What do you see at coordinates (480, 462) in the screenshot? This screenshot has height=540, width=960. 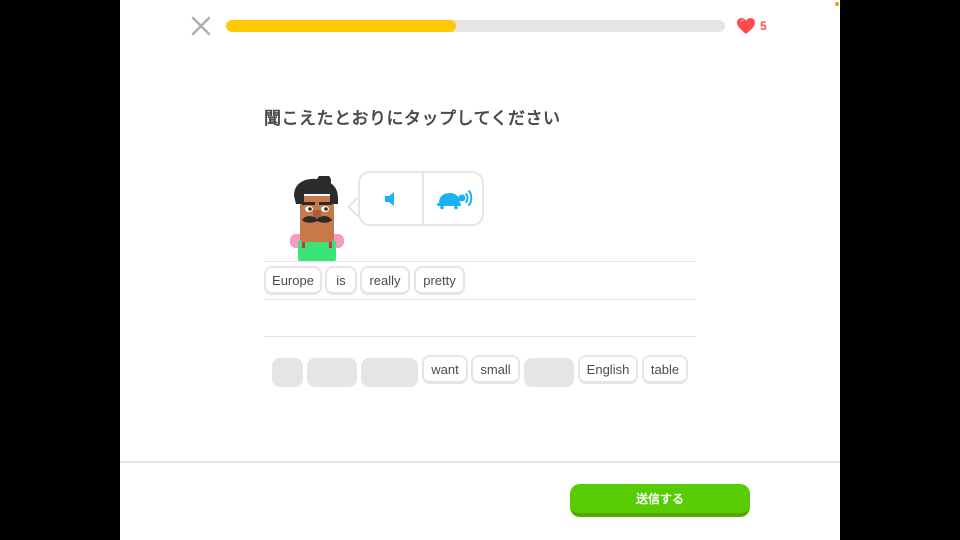 I see `footer-divider` at bounding box center [480, 462].